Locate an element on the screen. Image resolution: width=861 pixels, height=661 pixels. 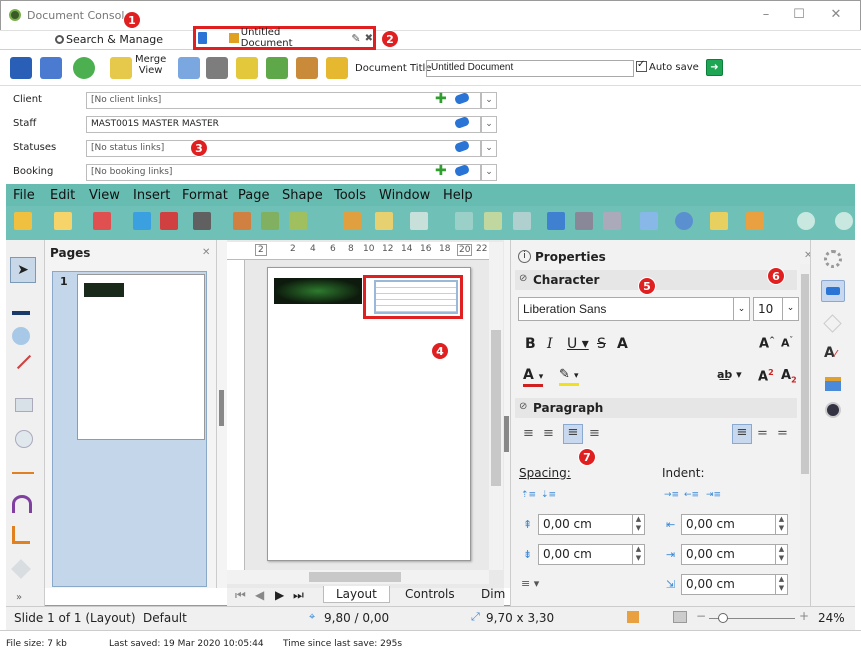
next-page-icon: ▶ is located at coordinates (279, 595).